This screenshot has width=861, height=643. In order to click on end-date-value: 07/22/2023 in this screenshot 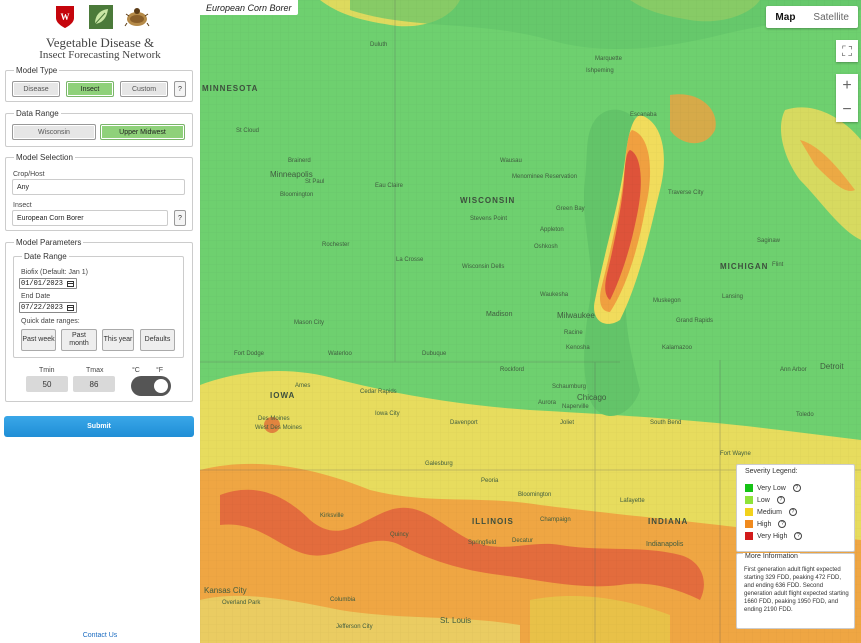, I will do `click(42, 307)`.